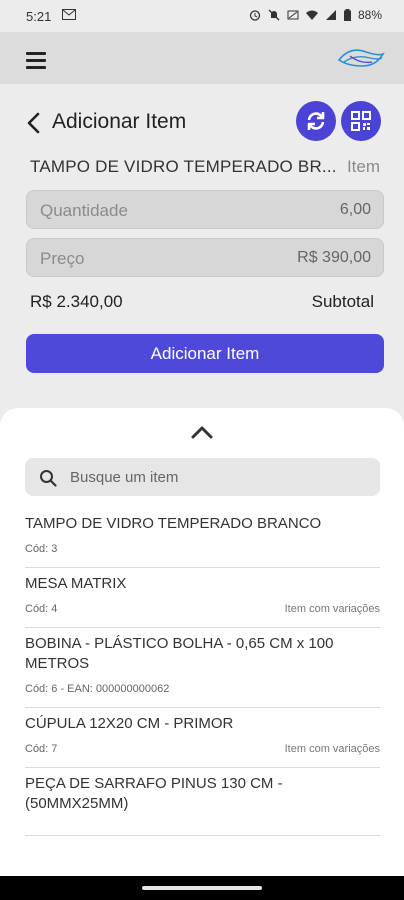 The height and width of the screenshot is (900, 404). What do you see at coordinates (361, 58) in the screenshot?
I see `brand-logo` at bounding box center [361, 58].